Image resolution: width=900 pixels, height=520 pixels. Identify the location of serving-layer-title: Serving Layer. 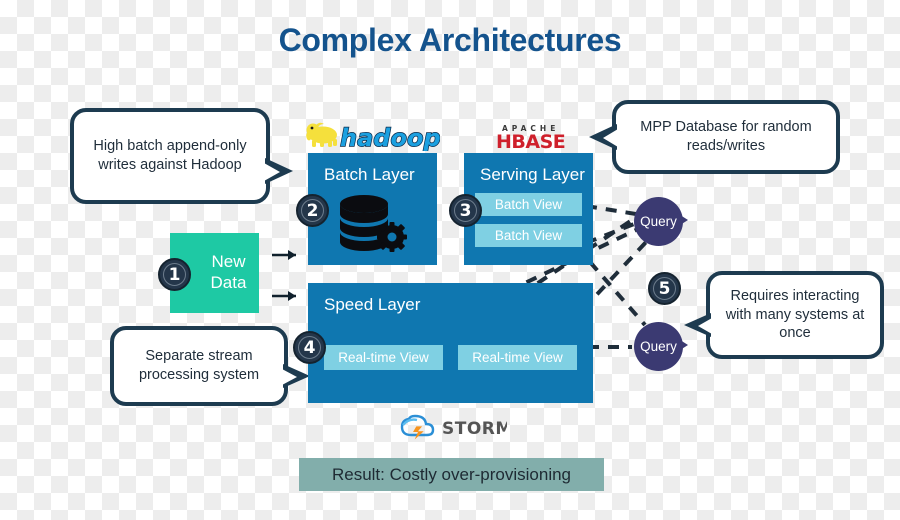
(532, 174).